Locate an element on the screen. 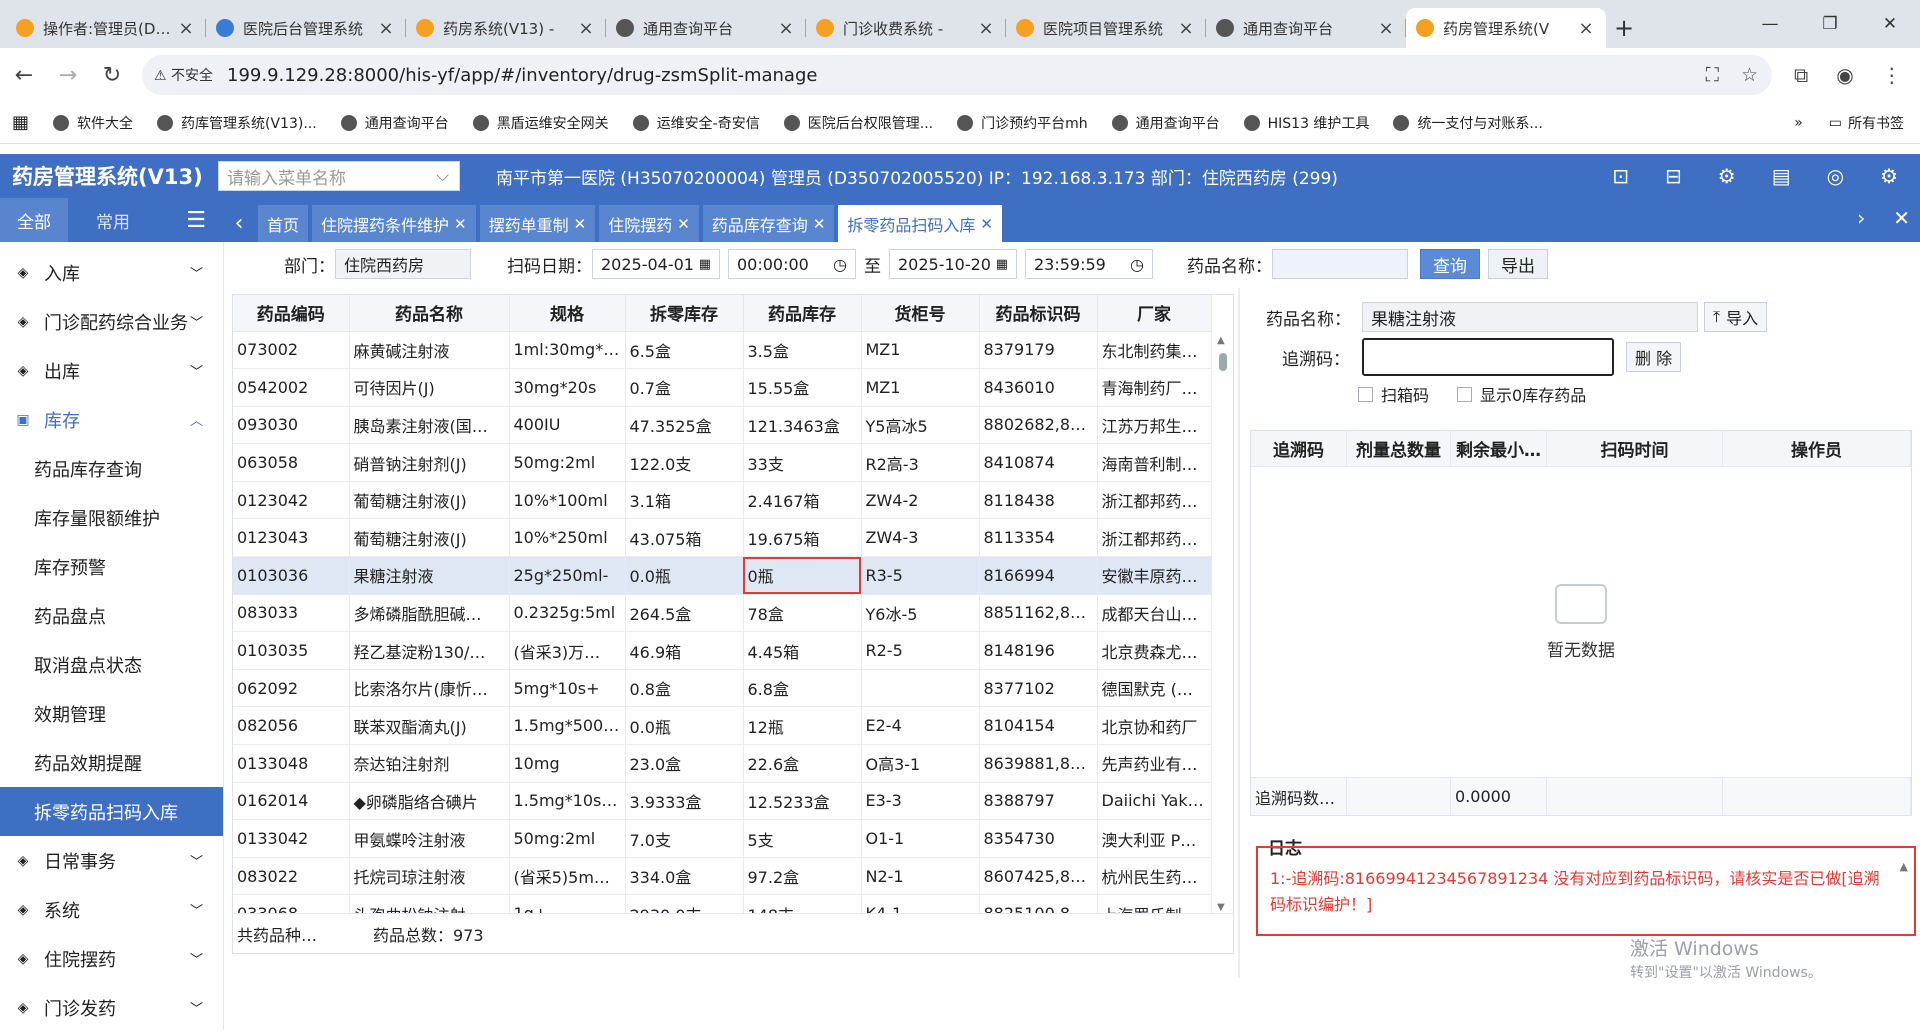 This screenshot has width=1920, height=1032. settings-icon: ⚙ is located at coordinates (1889, 176).